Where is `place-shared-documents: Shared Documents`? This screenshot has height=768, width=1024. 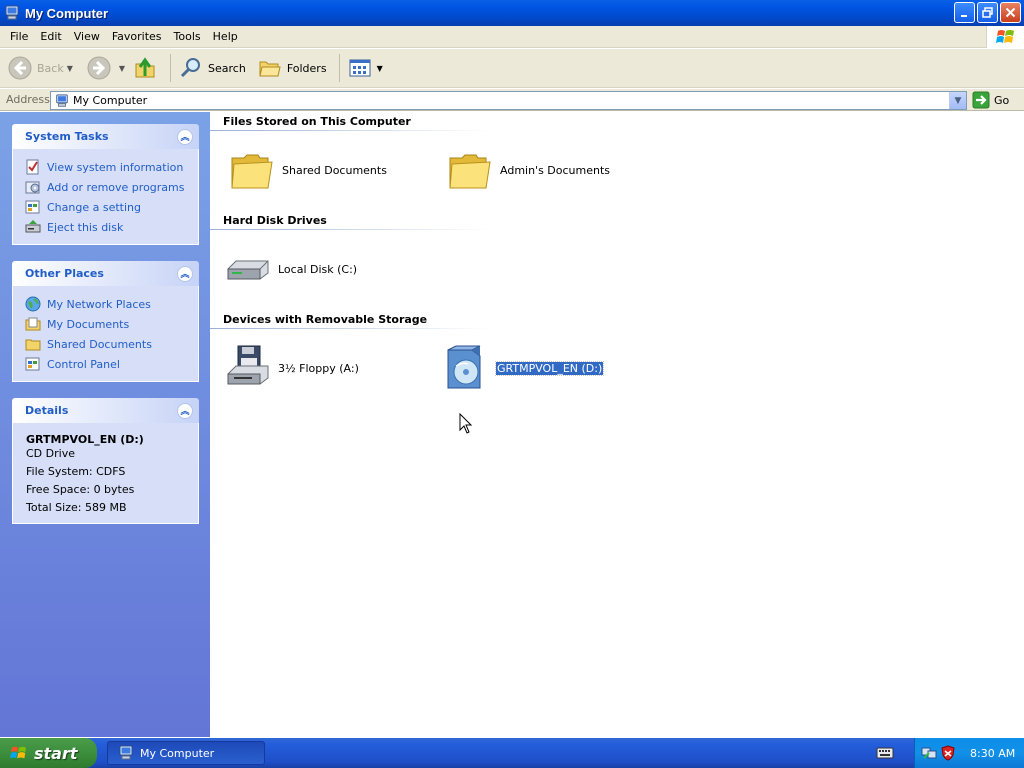
place-shared-documents: Shared Documents is located at coordinates (111, 344).